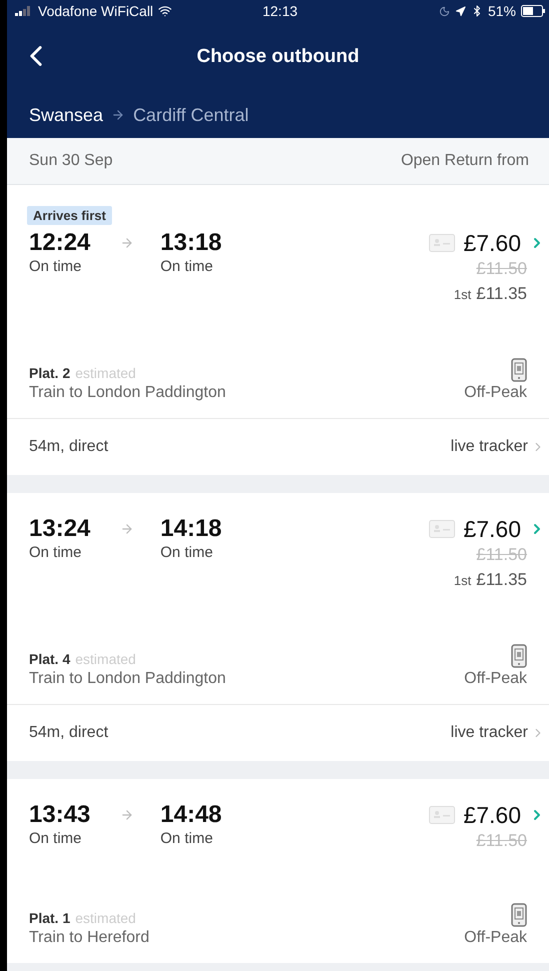 The image size is (549, 971). Describe the element at coordinates (444, 11) in the screenshot. I see `moon-icon` at that location.